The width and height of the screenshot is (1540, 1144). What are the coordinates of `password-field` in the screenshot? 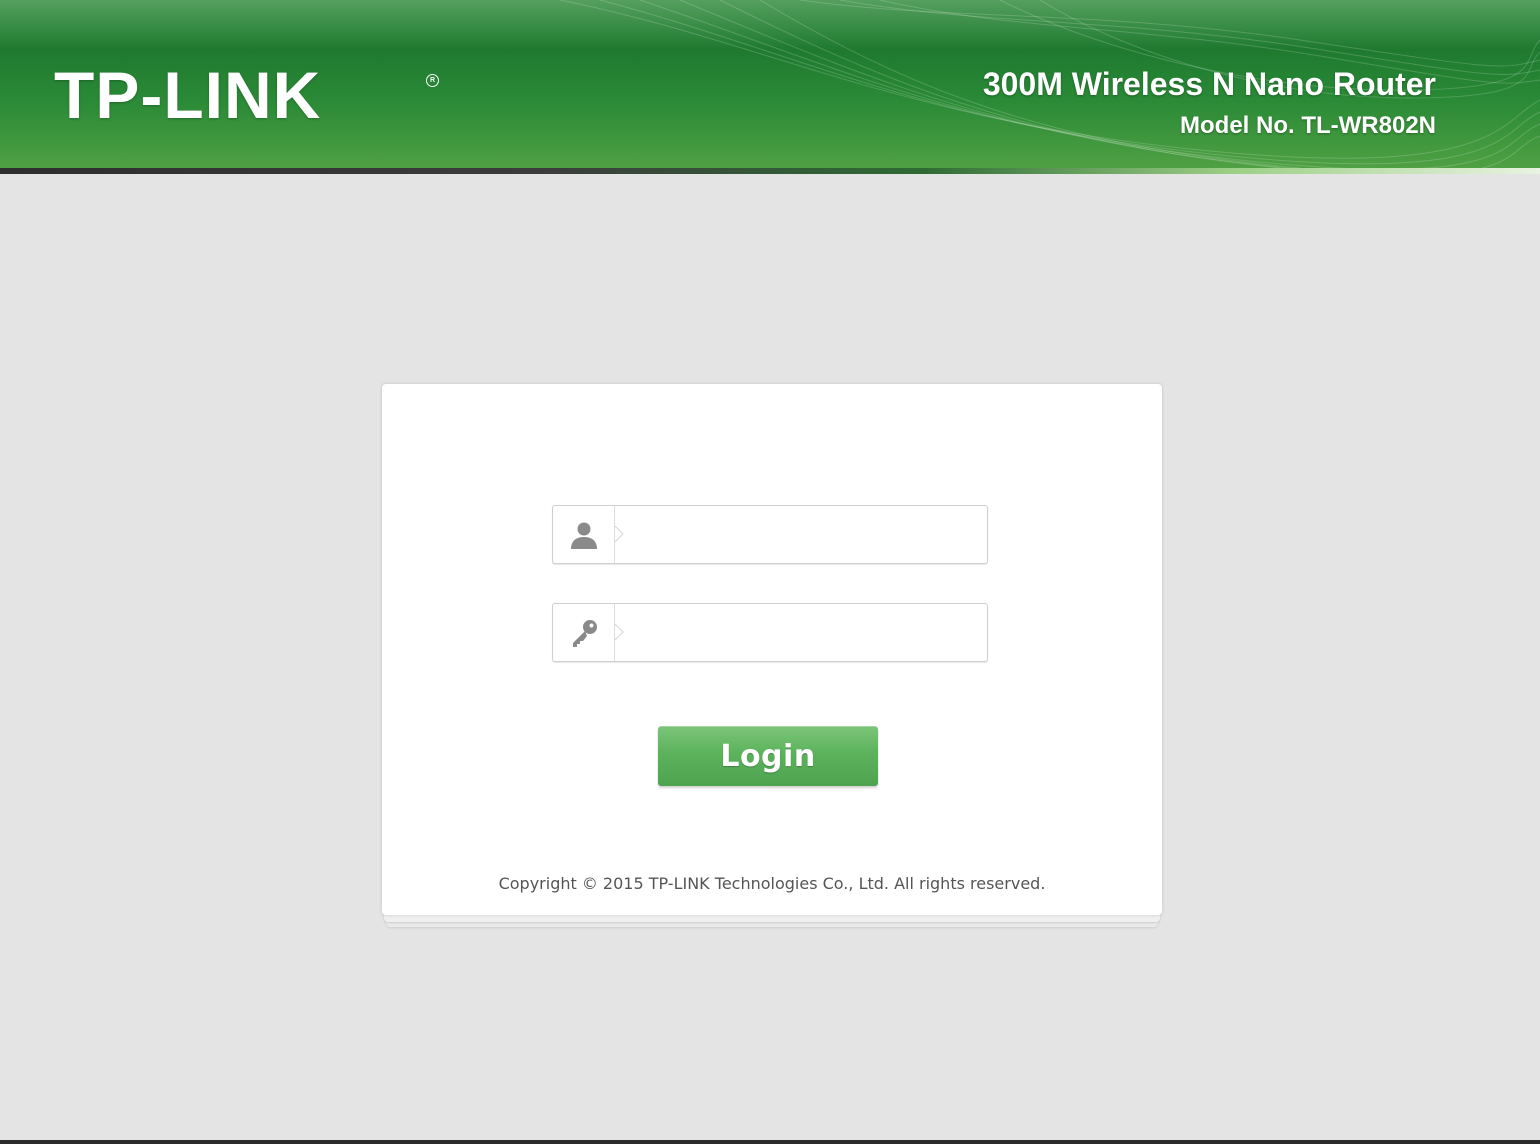 It's located at (770, 632).